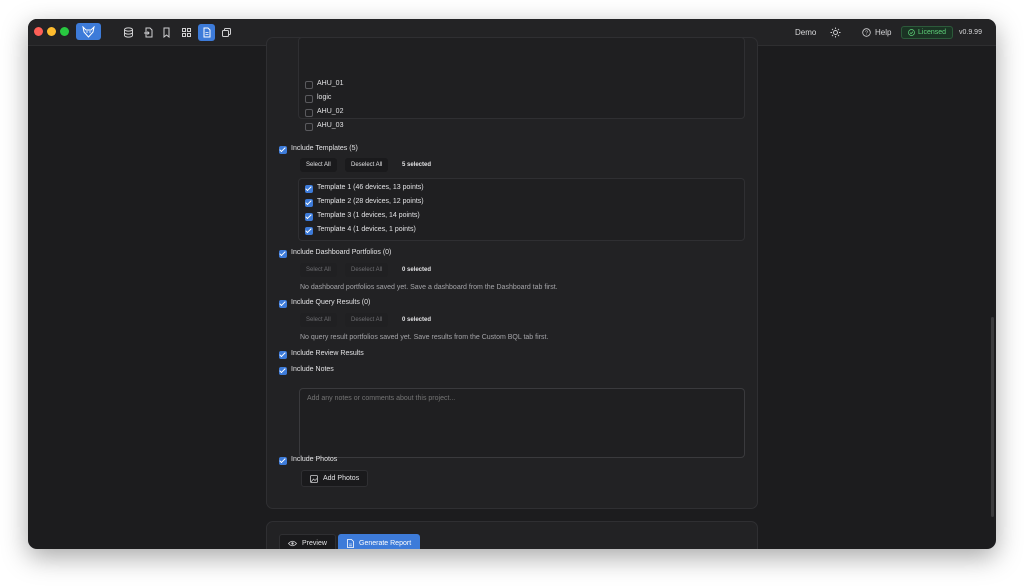 This screenshot has height=586, width=1024. I want to click on license-badge: Licensed, so click(927, 32).